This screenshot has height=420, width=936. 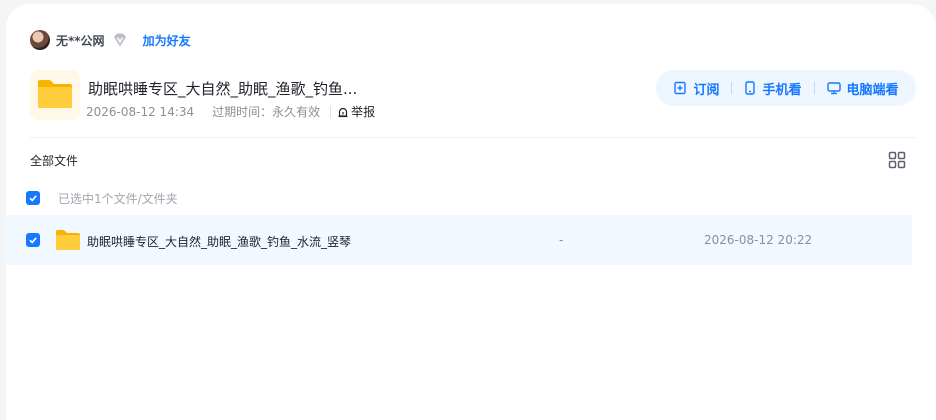 What do you see at coordinates (706, 90) in the screenshot?
I see `subscribe-label: 订阅` at bounding box center [706, 90].